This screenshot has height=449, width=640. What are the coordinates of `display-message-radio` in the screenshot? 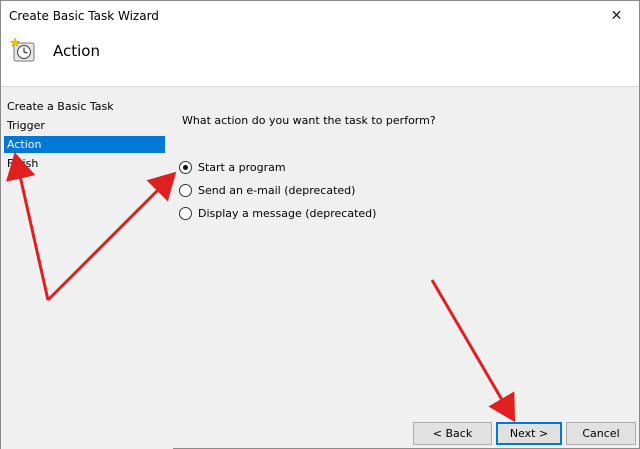 It's located at (185, 213).